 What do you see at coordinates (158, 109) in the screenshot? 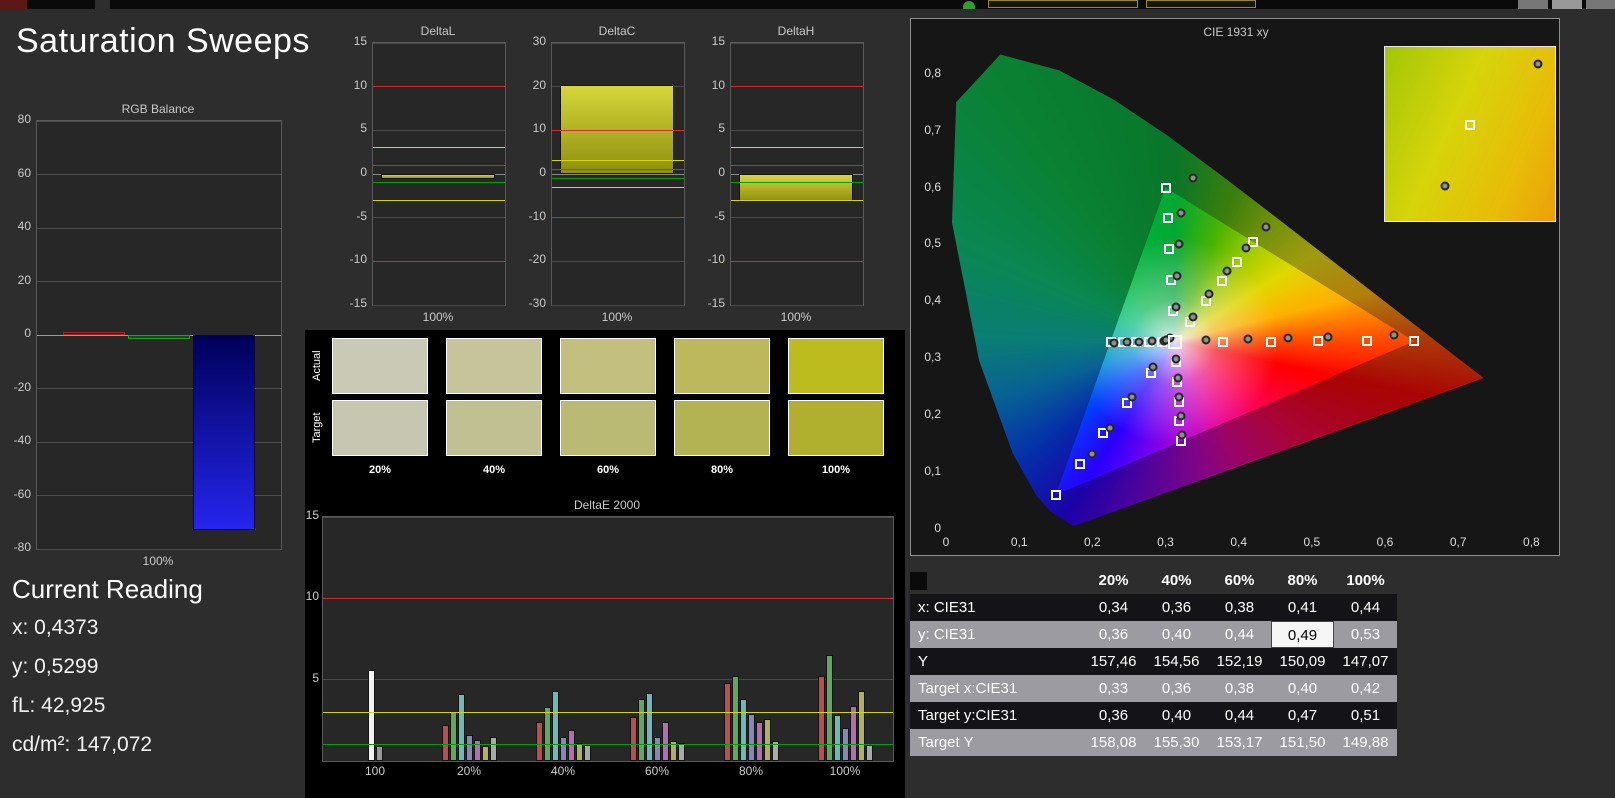
I see `chart-title: RGB Balance` at bounding box center [158, 109].